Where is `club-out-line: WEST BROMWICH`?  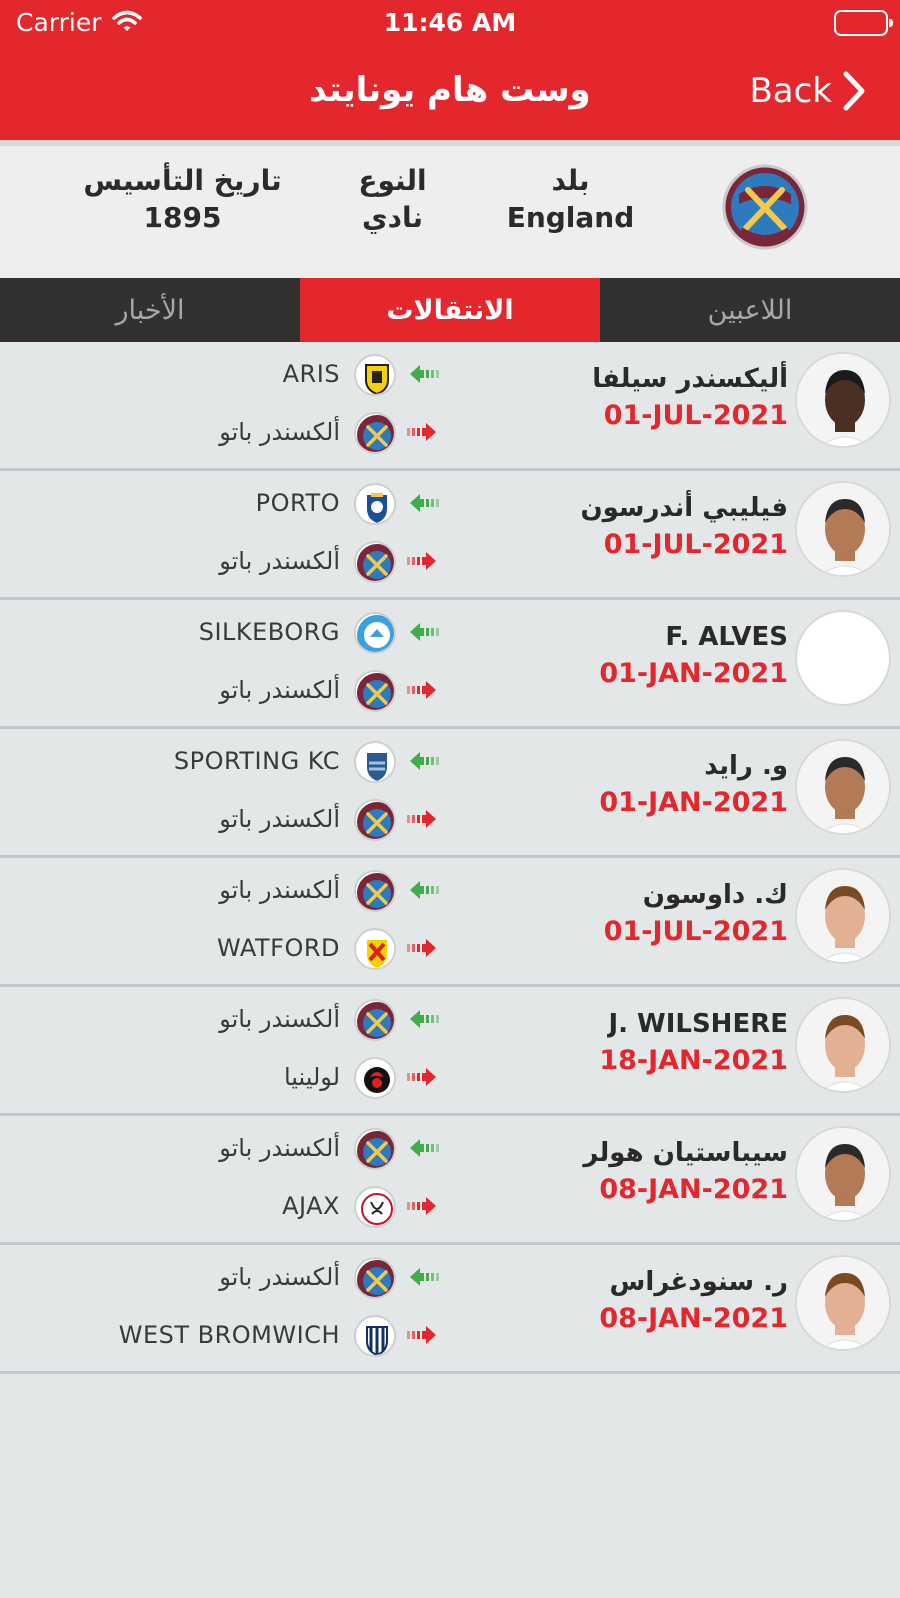 club-out-line: WEST BROMWICH is located at coordinates (450, 1336).